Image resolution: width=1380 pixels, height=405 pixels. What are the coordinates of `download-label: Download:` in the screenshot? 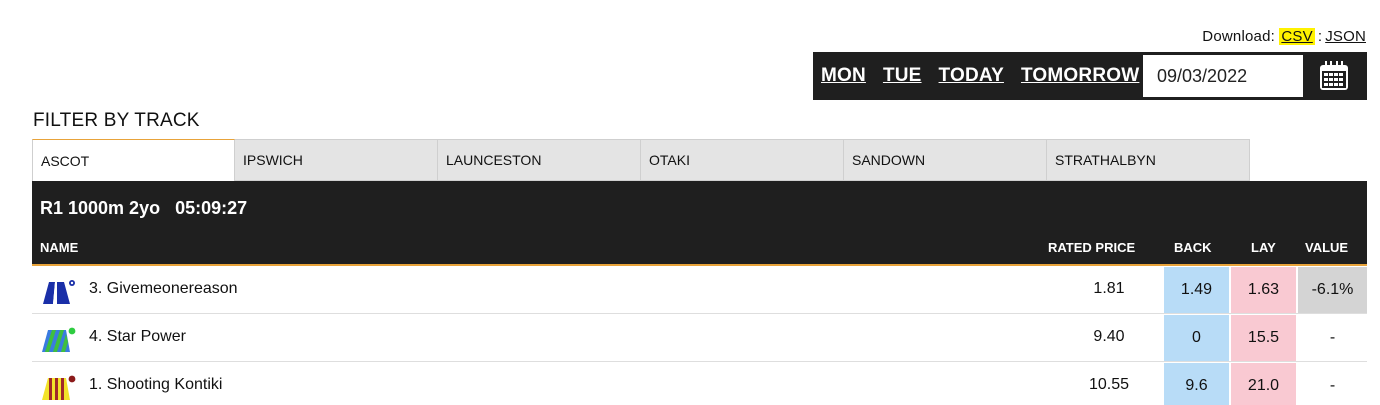 It's located at (1238, 36).